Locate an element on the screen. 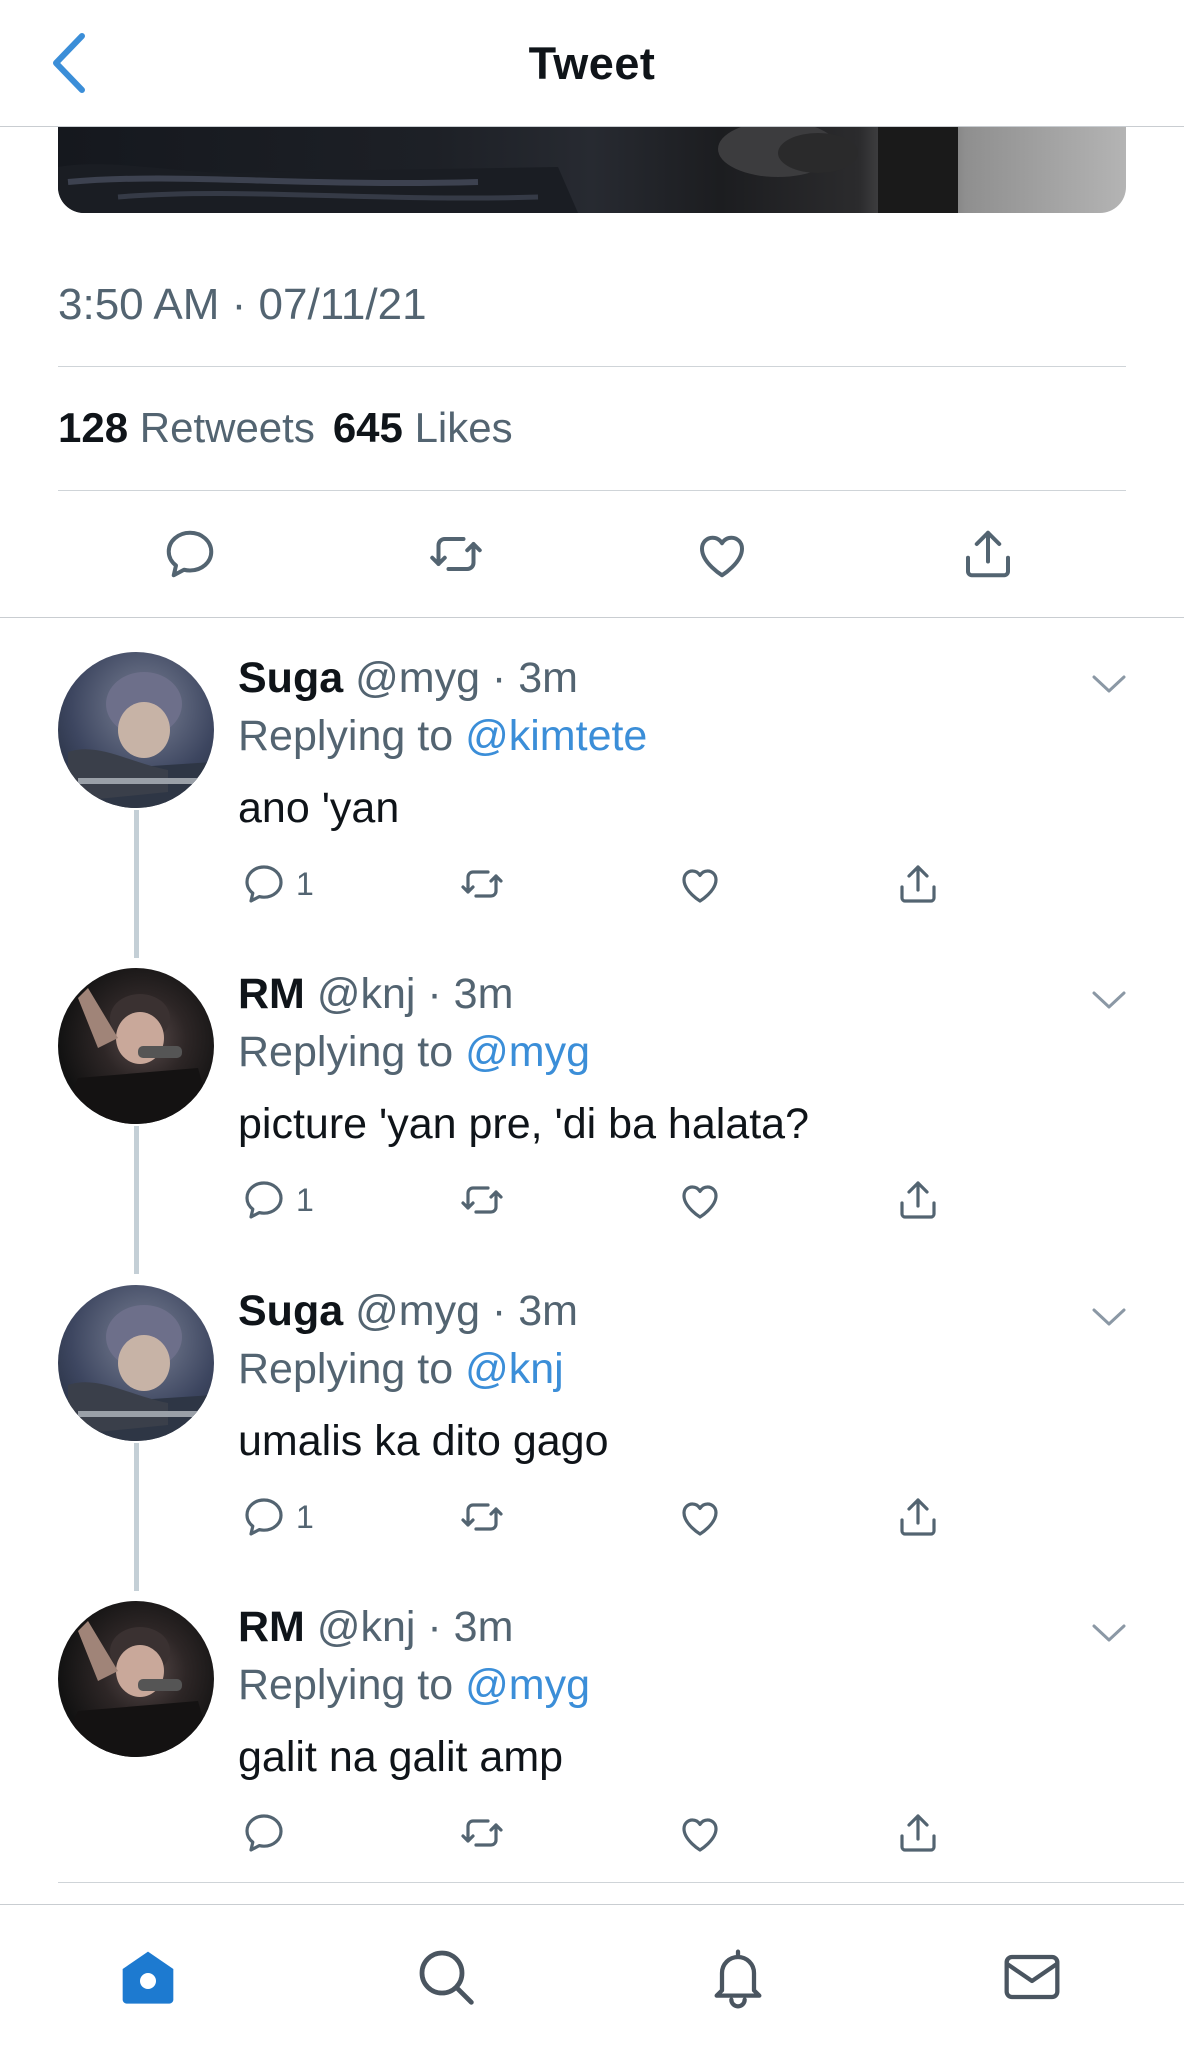 The height and width of the screenshot is (2048, 1184). tweet-timestamp: 3:50 AM · 07/11/21 is located at coordinates (242, 304).